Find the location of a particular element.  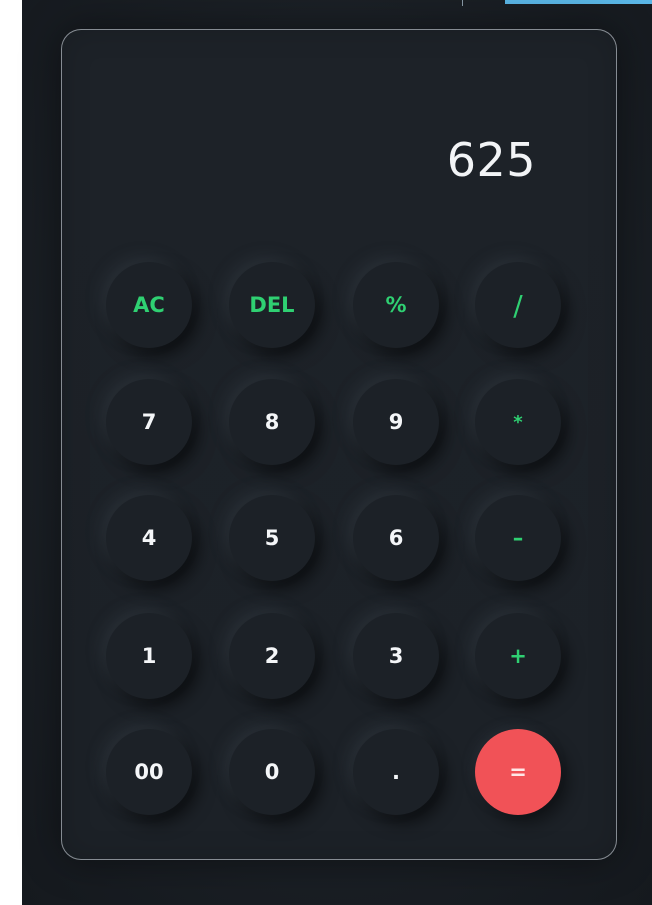

plus-button: + is located at coordinates (518, 656).